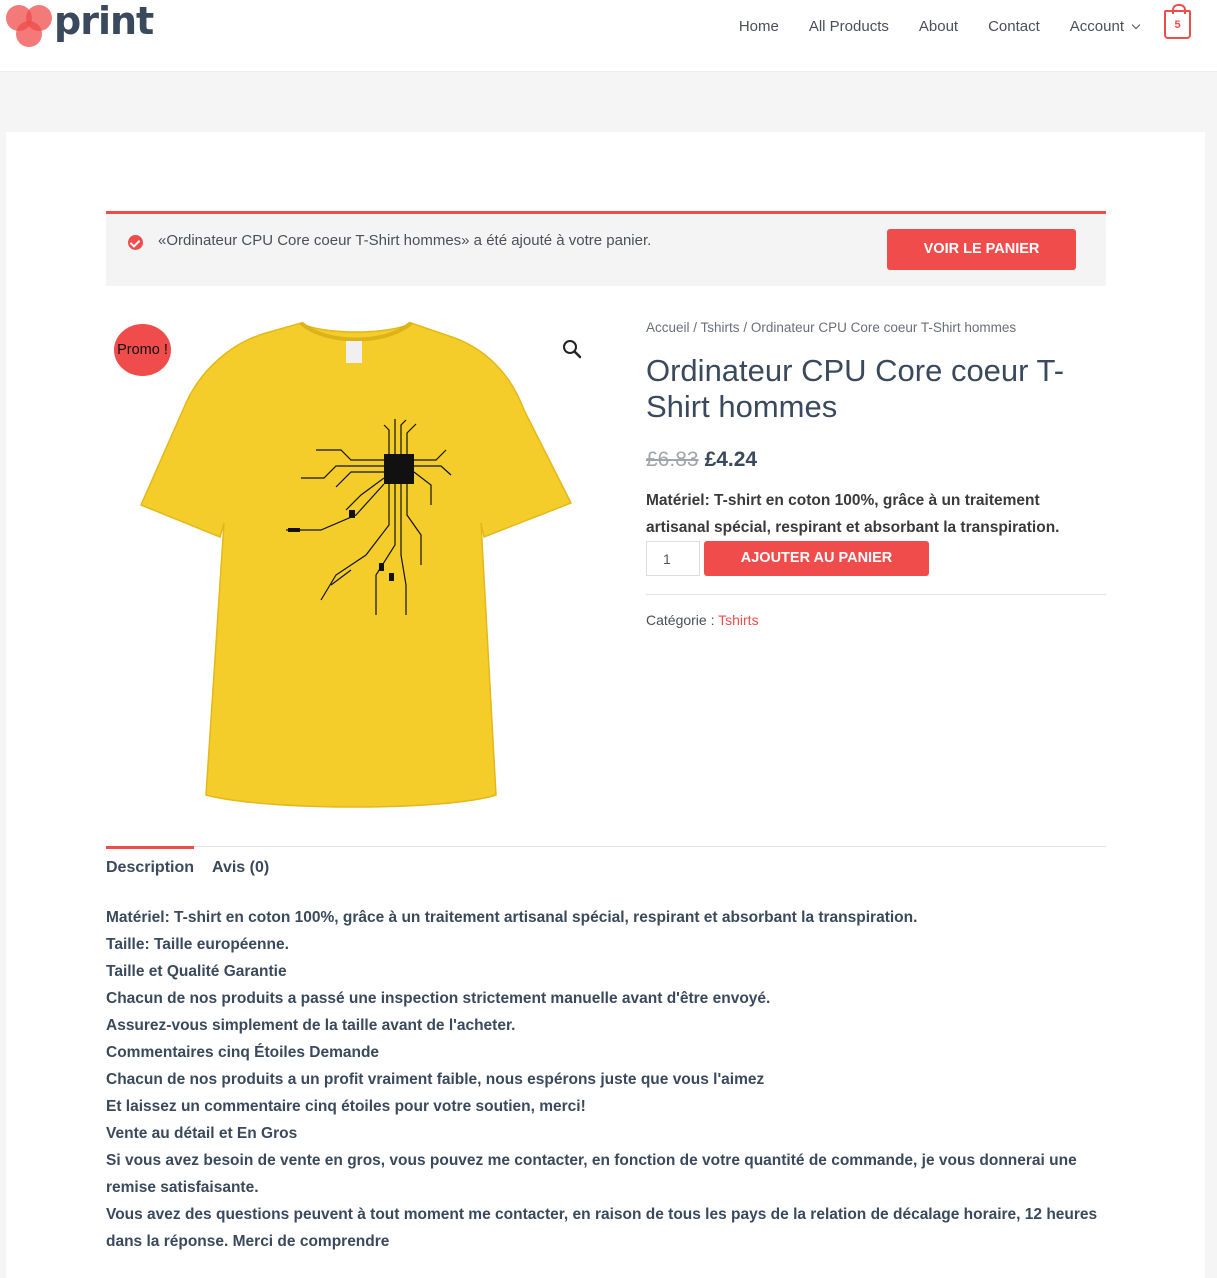 This screenshot has height=1278, width=1217. Describe the element at coordinates (816, 558) in the screenshot. I see `add-to-cart-button: AJOUTER AU PANIER` at that location.